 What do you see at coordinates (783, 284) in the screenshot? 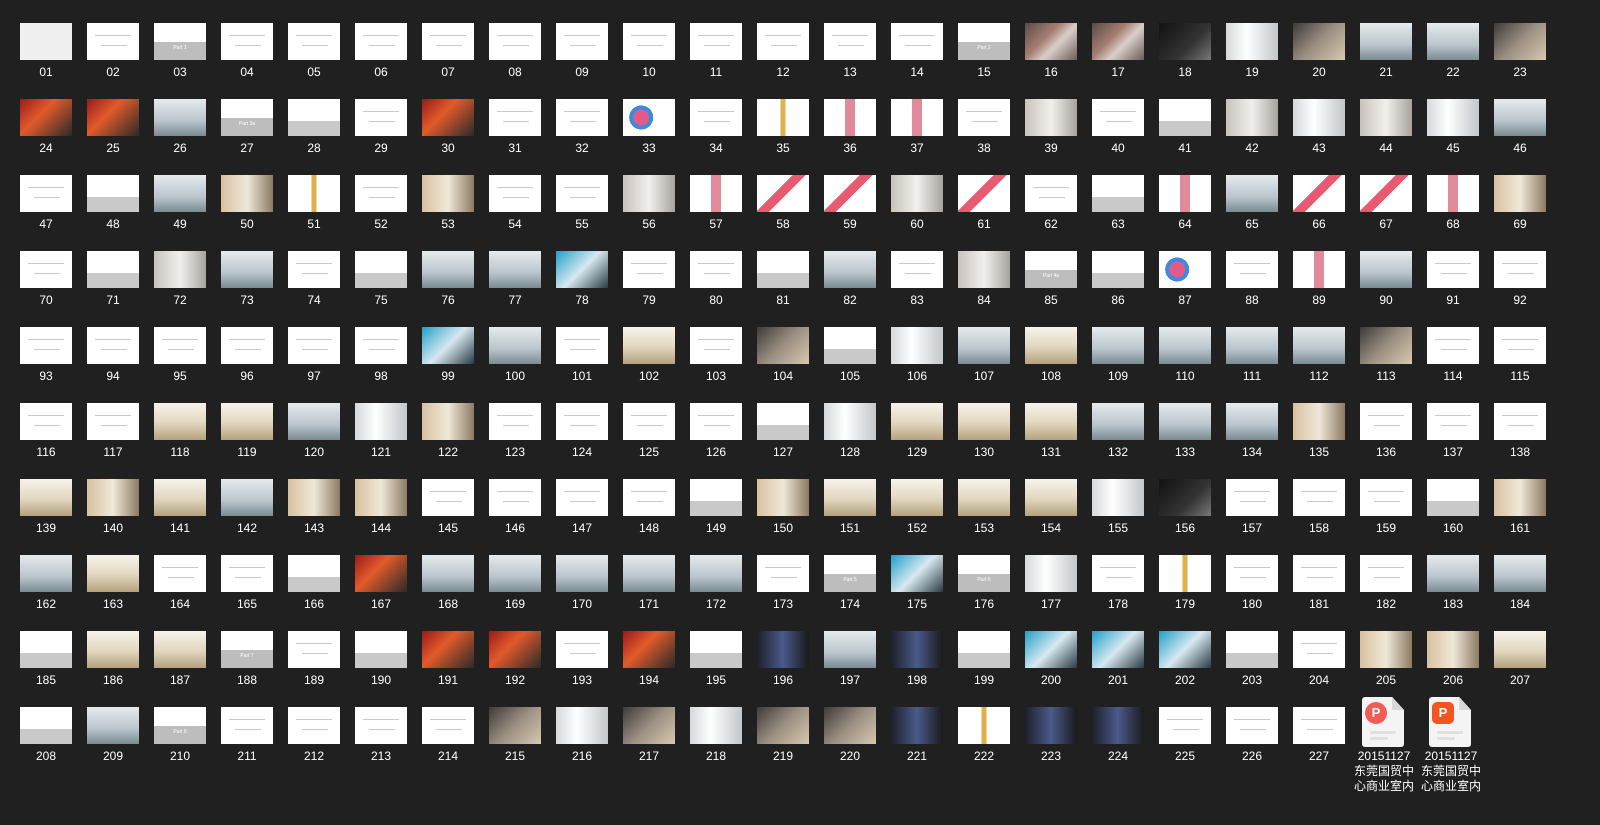
I see `slide-thumbnail-item: 81` at bounding box center [783, 284].